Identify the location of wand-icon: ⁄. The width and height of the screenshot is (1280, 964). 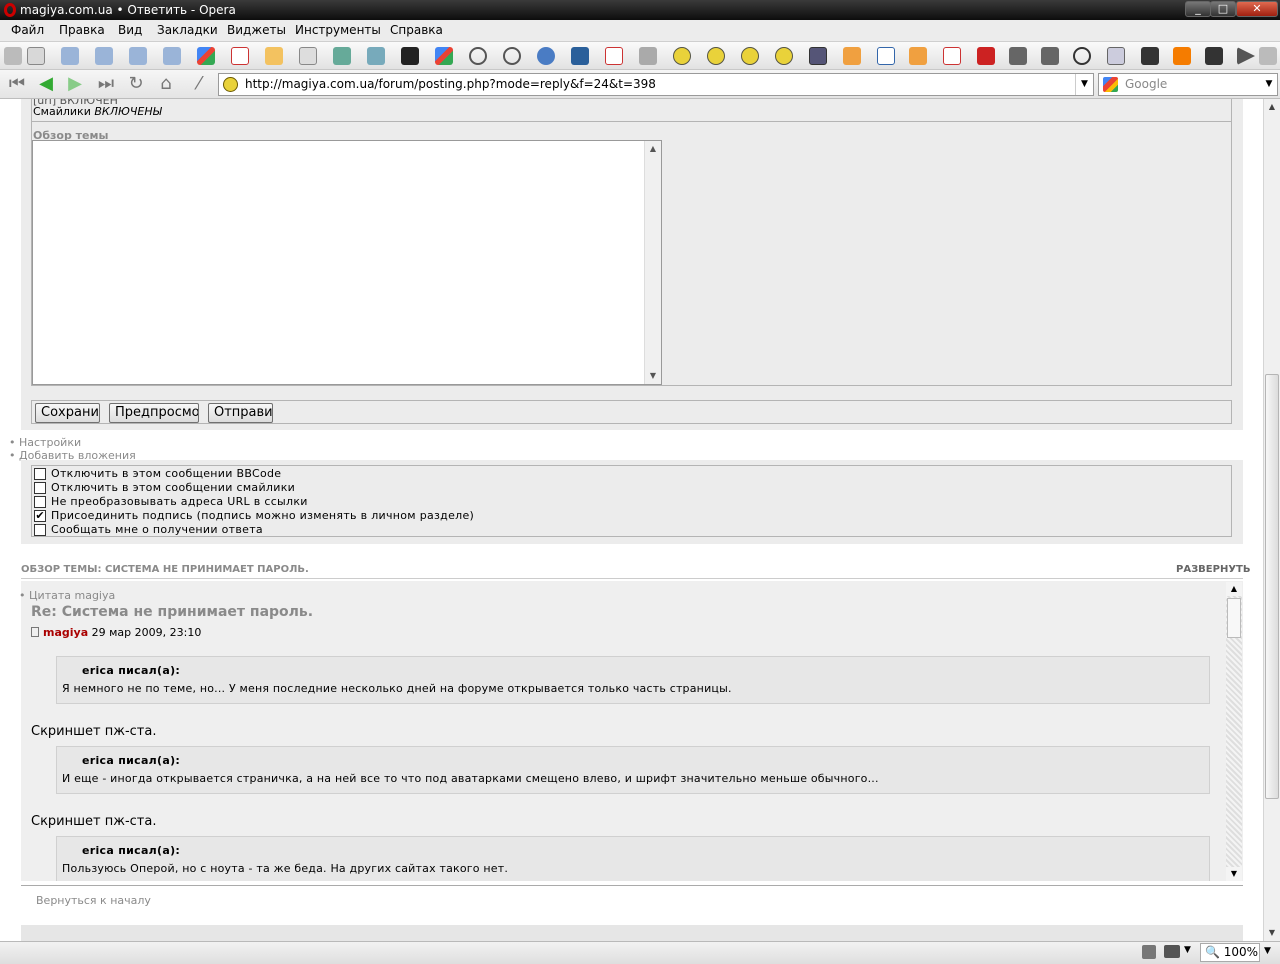
(199, 84).